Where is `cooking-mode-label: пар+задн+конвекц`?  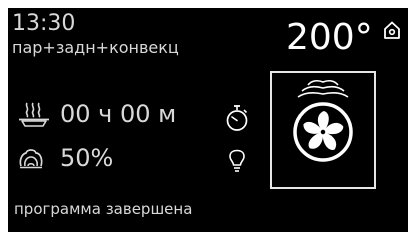 cooking-mode-label: пар+задн+конвекц is located at coordinates (95, 48).